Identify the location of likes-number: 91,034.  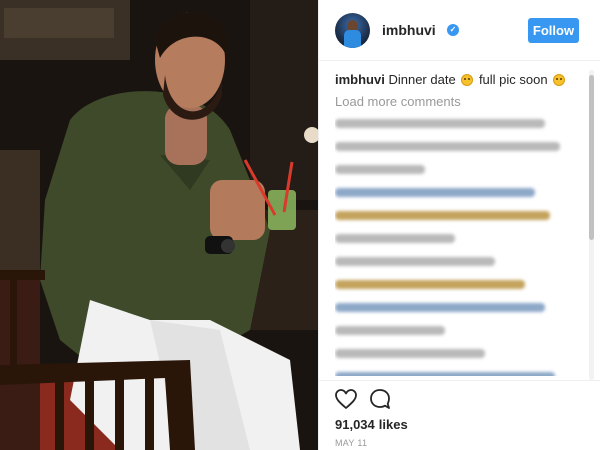
(355, 424).